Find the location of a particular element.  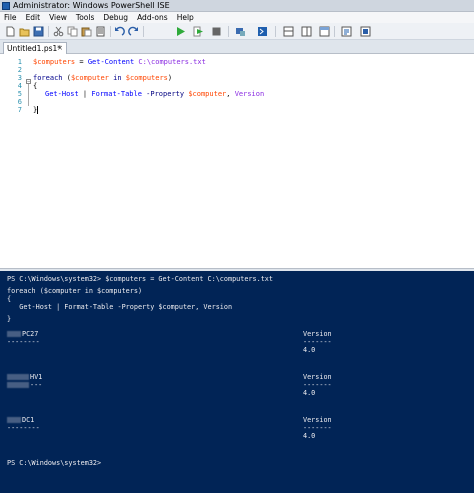

code-token: , is located at coordinates (230, 94).